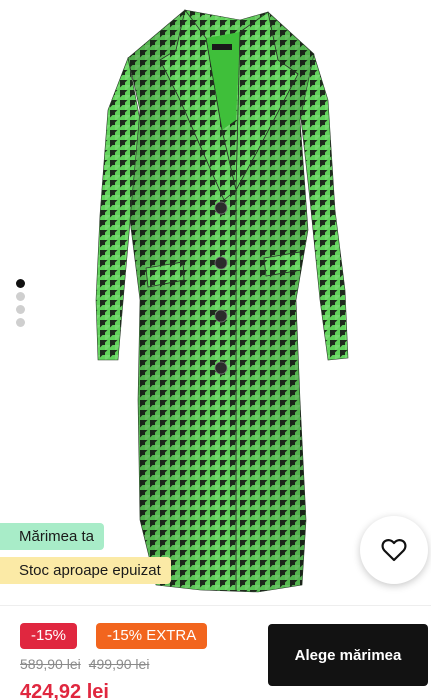 Image resolution: width=431 pixels, height=700 pixels. I want to click on heart-icon, so click(394, 550).